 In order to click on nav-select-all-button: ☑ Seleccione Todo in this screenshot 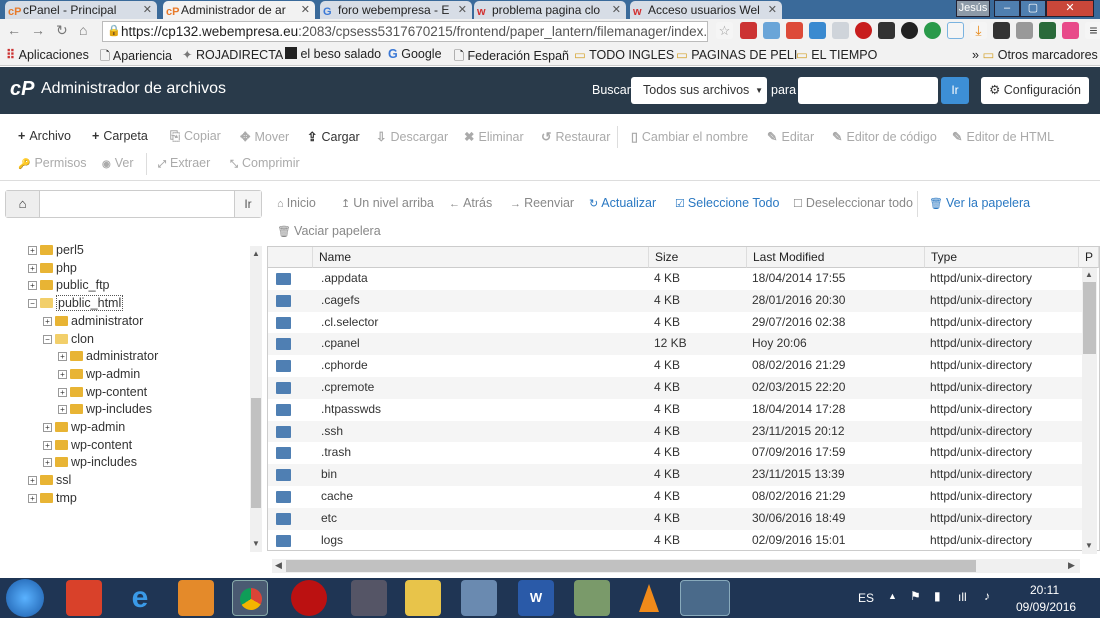, I will do `click(727, 203)`.